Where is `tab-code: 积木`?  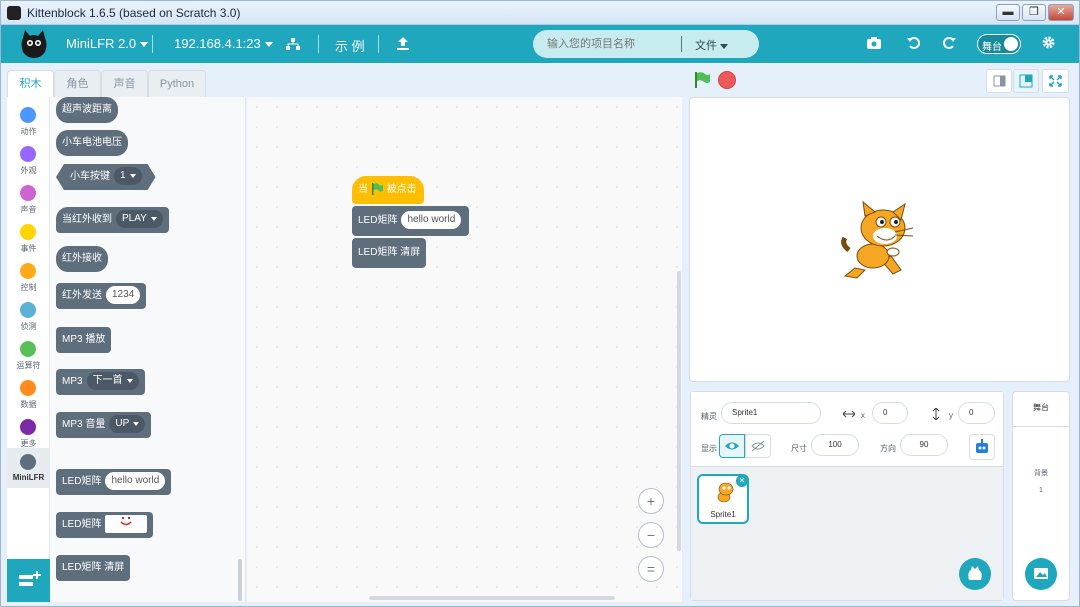 tab-code: 积木 is located at coordinates (30, 84).